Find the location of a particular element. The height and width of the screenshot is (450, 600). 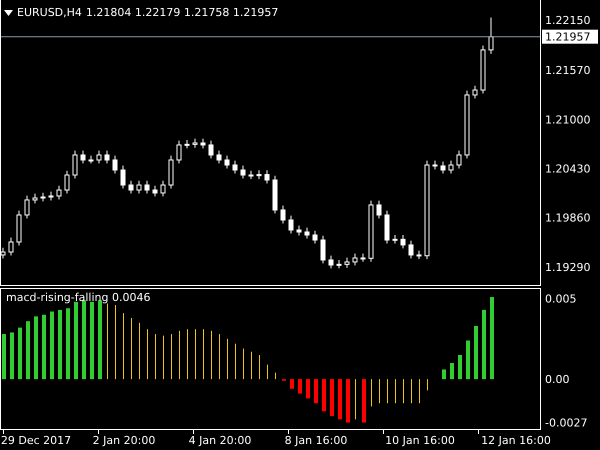

caret-icon is located at coordinates (8, 13).